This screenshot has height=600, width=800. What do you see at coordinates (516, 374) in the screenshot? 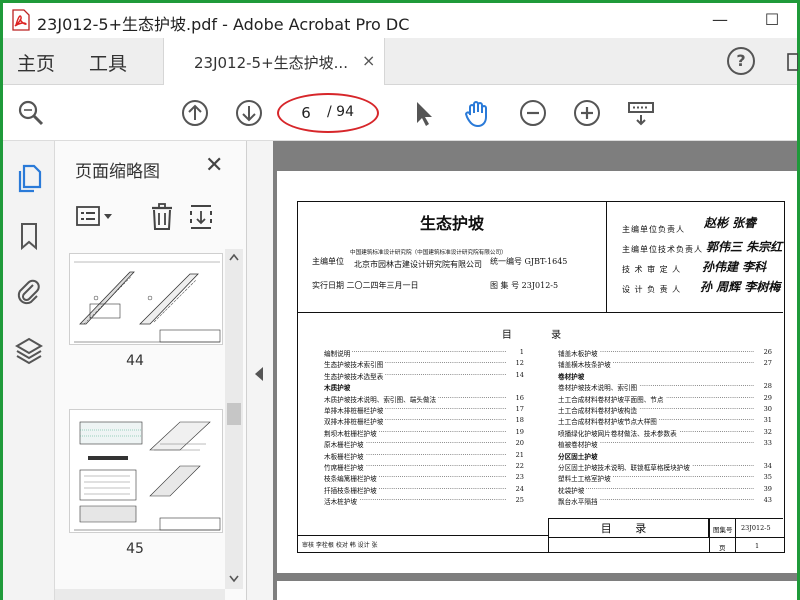
I see `toc-entry-page: 14` at bounding box center [516, 374].